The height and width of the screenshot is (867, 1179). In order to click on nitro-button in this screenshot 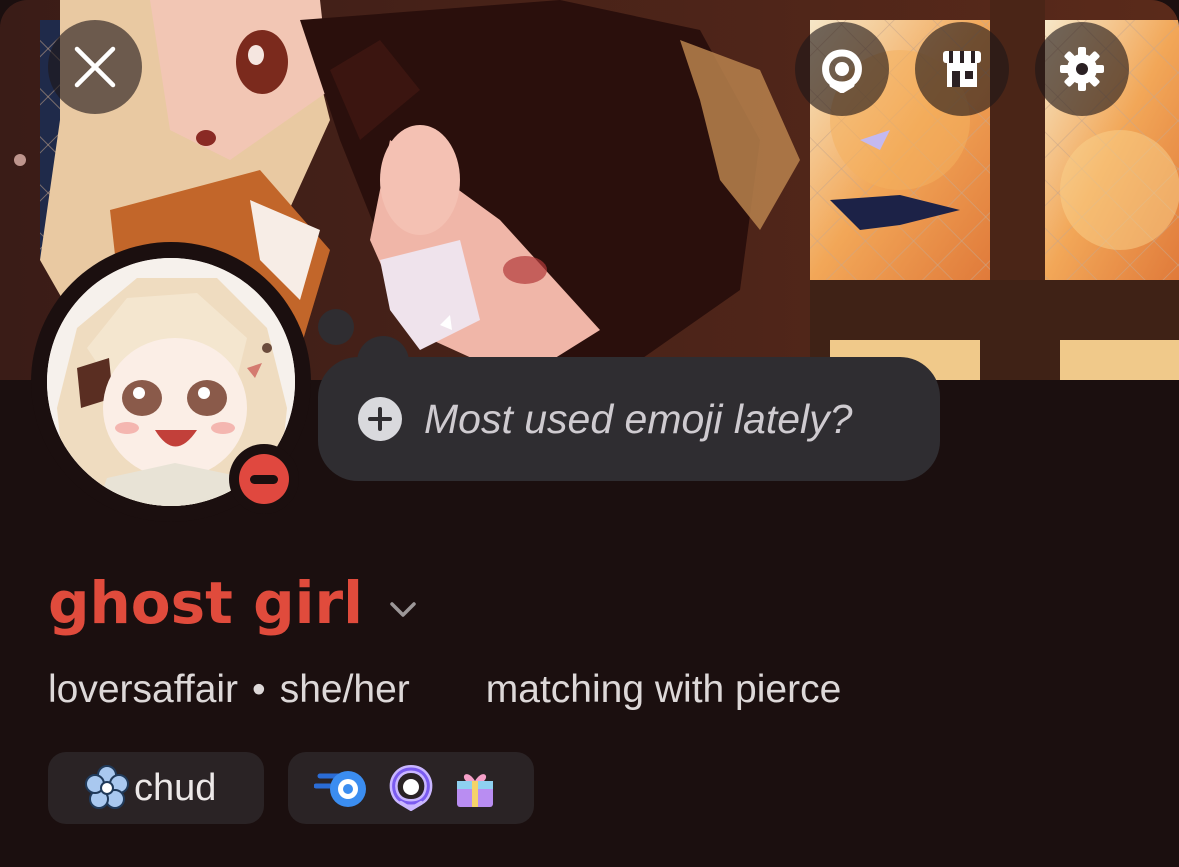, I will do `click(842, 69)`.